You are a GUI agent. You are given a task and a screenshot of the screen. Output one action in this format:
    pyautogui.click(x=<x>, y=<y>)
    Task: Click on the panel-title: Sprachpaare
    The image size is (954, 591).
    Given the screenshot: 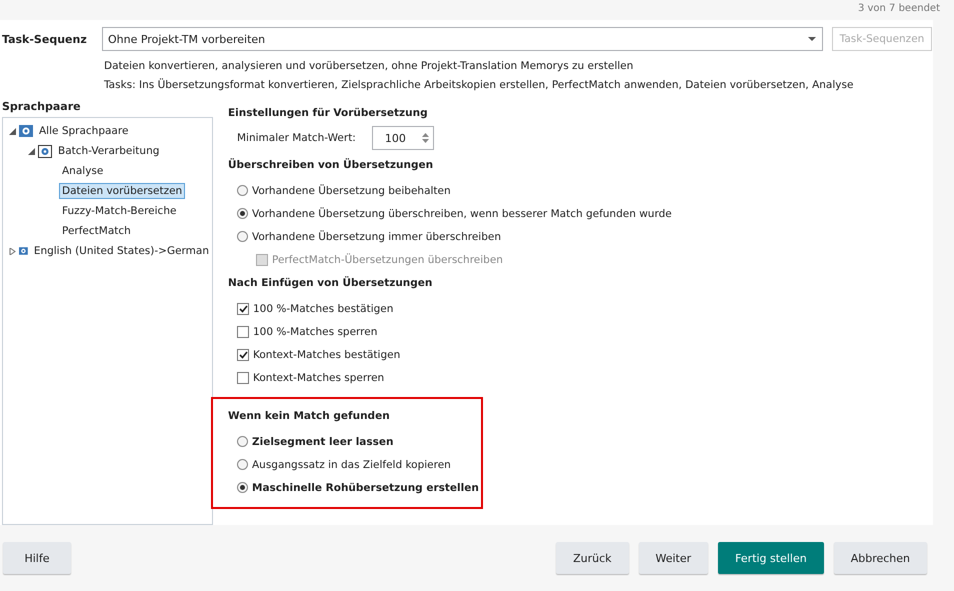 What is the action you would take?
    pyautogui.click(x=41, y=107)
    